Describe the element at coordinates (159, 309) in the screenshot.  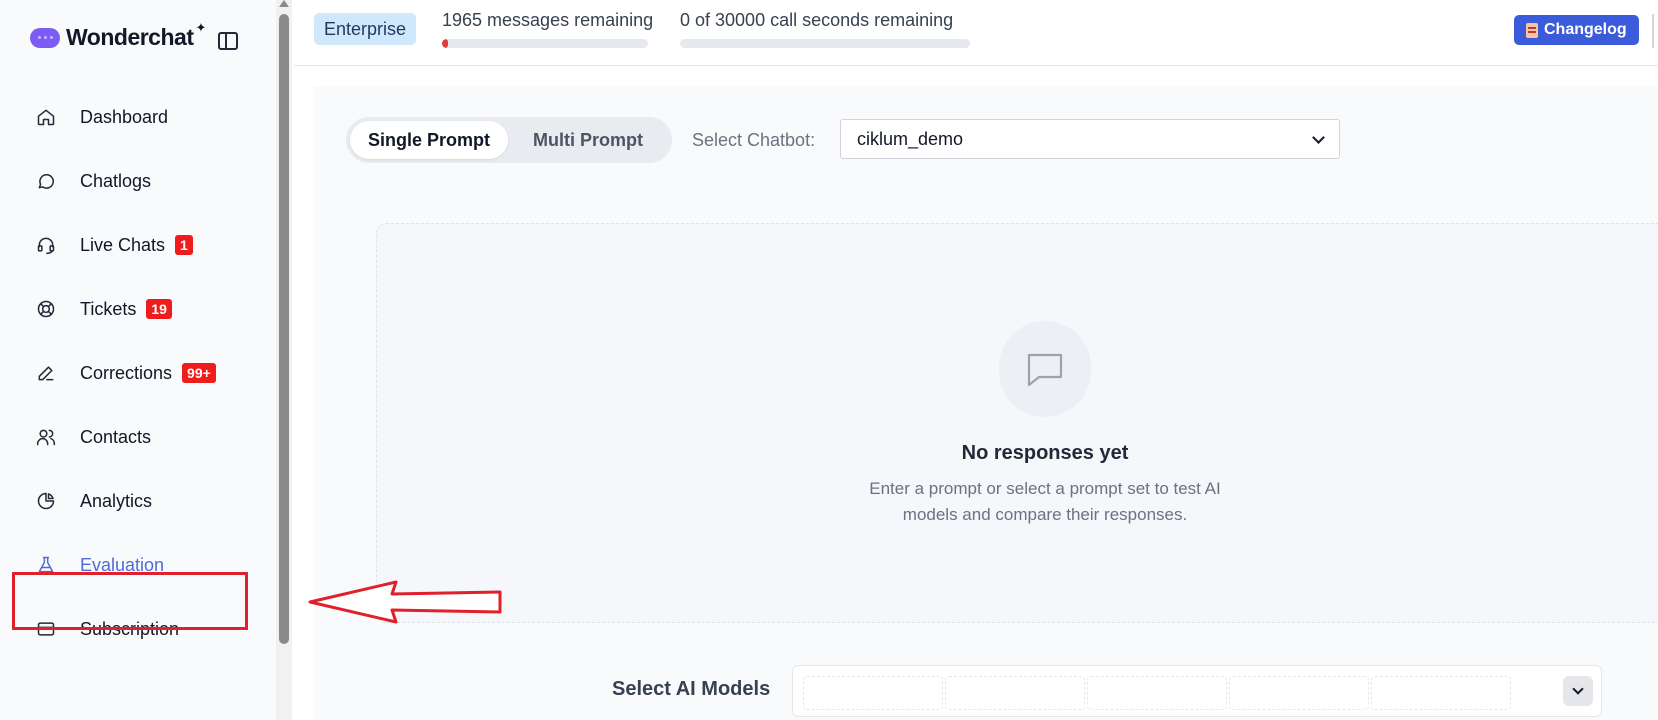
I see `tickets-count-badge: 19` at that location.